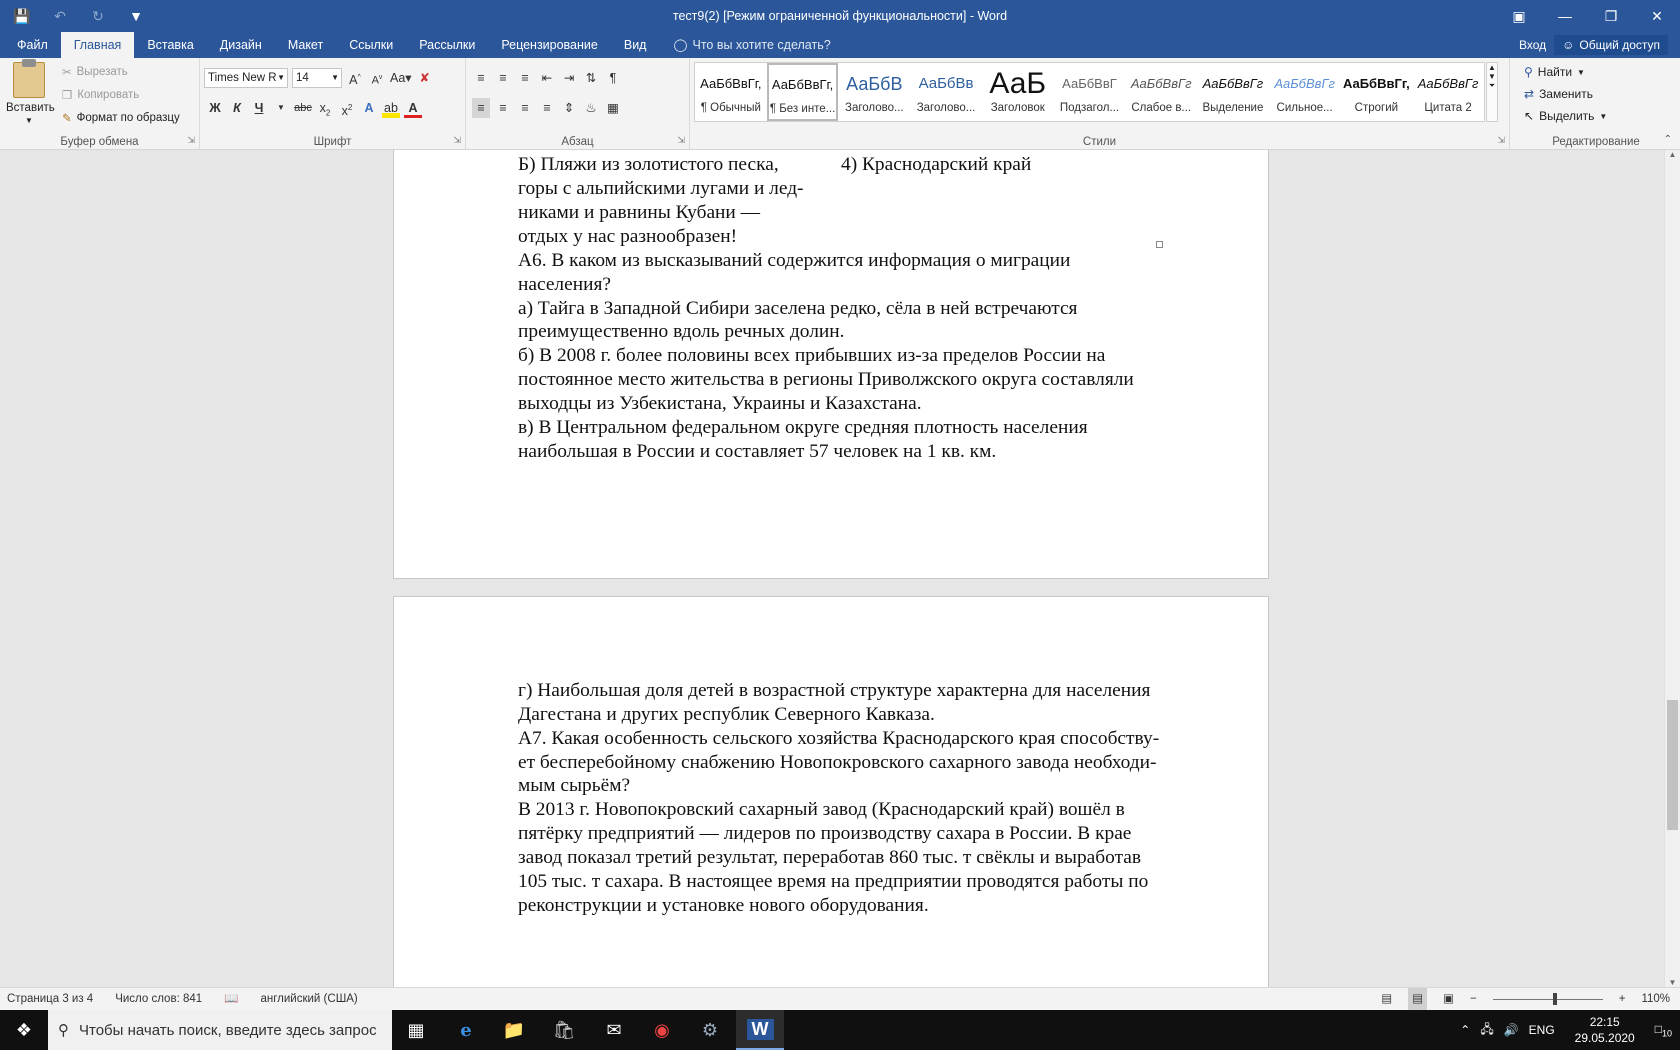  What do you see at coordinates (1565, 116) in the screenshot?
I see `select-button: ↖ Выделить ▼` at bounding box center [1565, 116].